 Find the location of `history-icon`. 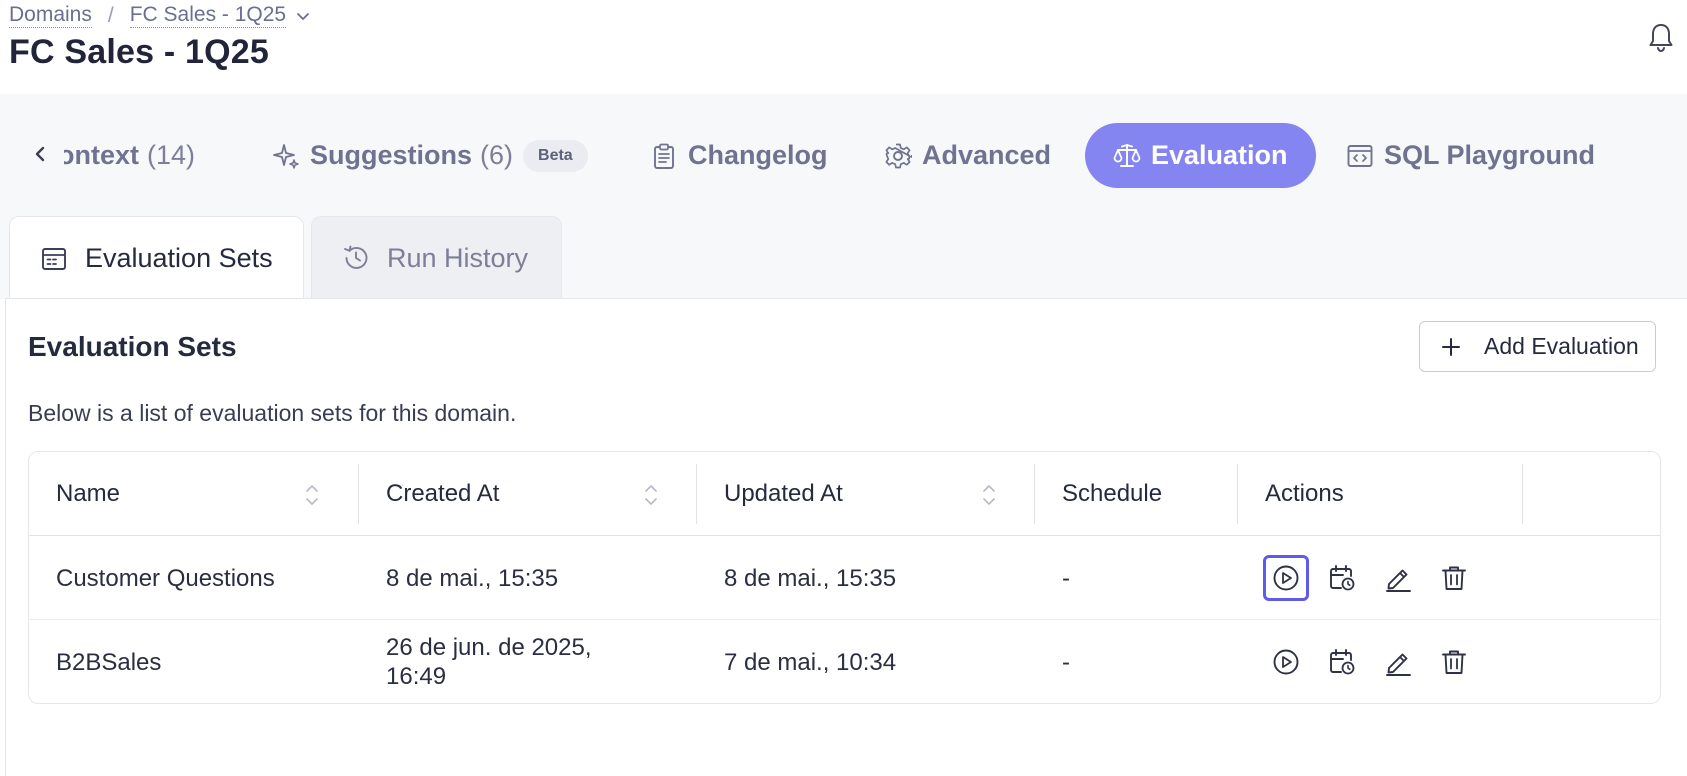

history-icon is located at coordinates (356, 258).